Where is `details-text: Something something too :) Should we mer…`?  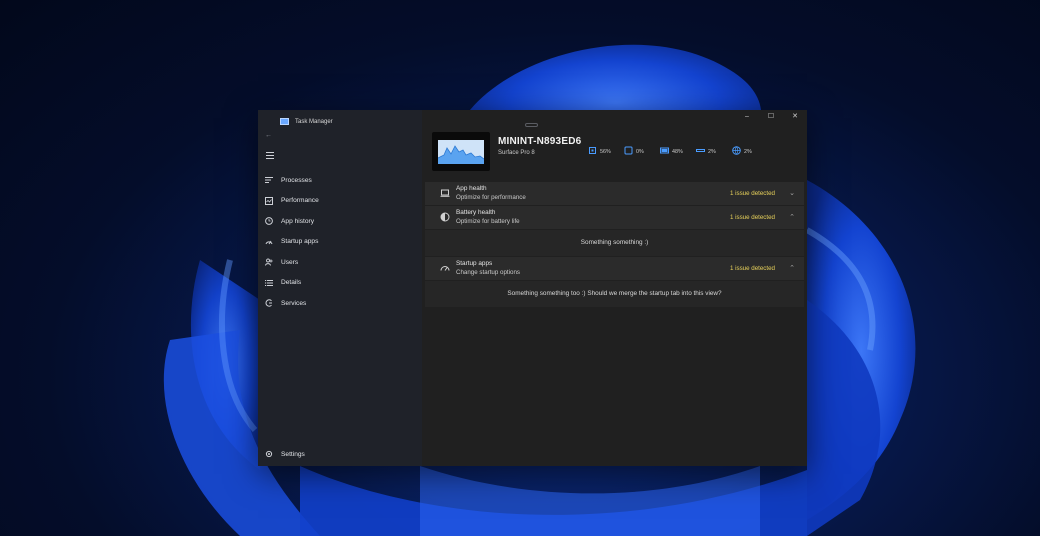
details-text: Something something too :) Should we mer… is located at coordinates (614, 293).